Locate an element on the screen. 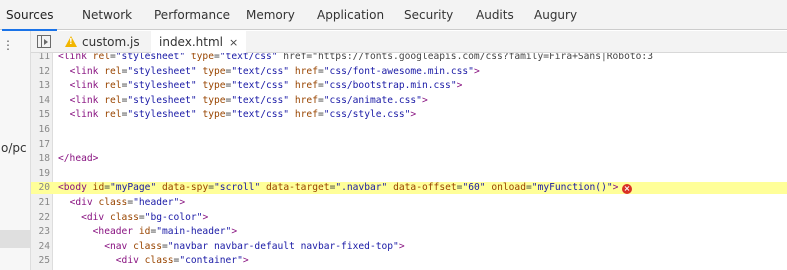 The height and width of the screenshot is (270, 787). line-number: 24 is located at coordinates (41, 247).